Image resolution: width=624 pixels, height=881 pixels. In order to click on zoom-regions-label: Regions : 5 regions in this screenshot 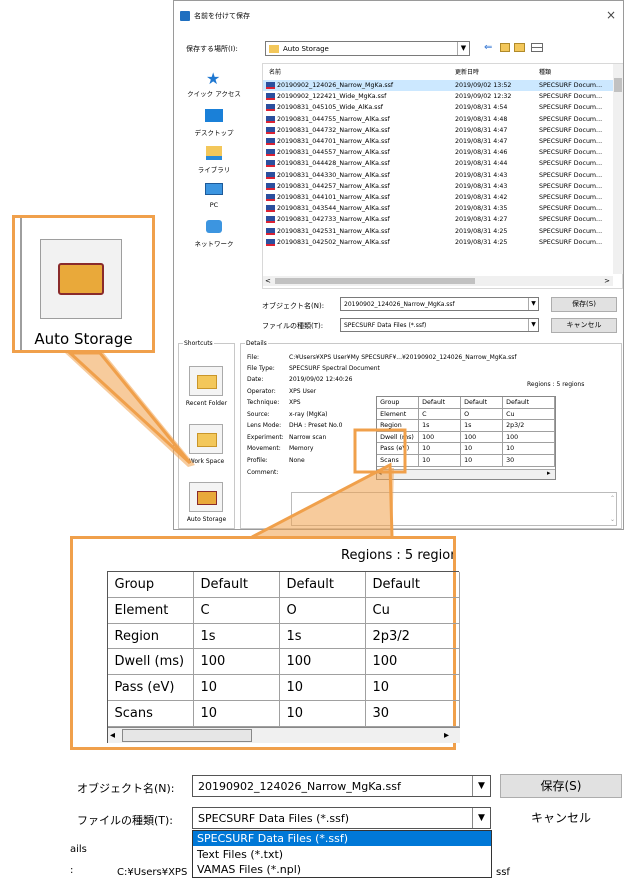, I will do `click(397, 555)`.